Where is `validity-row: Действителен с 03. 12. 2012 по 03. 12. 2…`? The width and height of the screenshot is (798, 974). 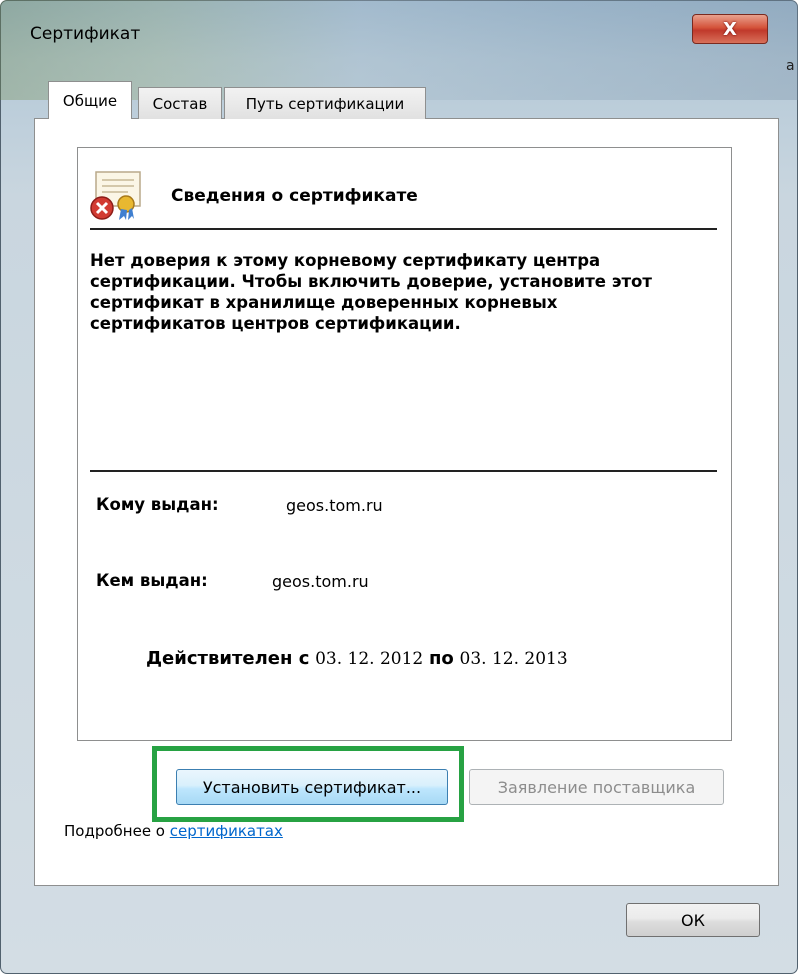
validity-row: Действителен с 03. 12. 2012 по 03. 12. 2… is located at coordinates (357, 658).